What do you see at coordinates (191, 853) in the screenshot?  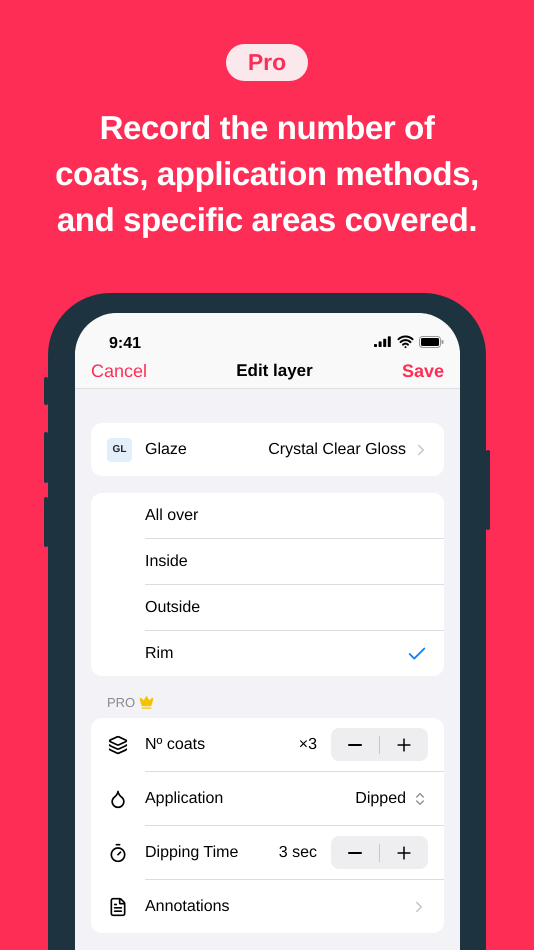 I see `row-label: Dipping Time` at bounding box center [191, 853].